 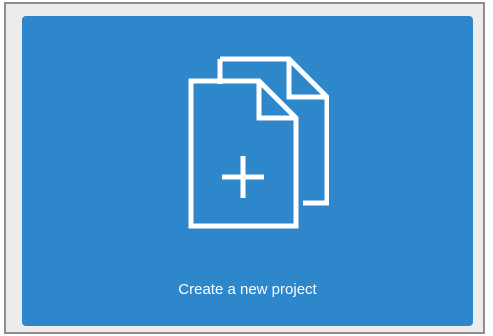 What do you see at coordinates (247, 289) in the screenshot?
I see `create-project-label: Create a new project` at bounding box center [247, 289].